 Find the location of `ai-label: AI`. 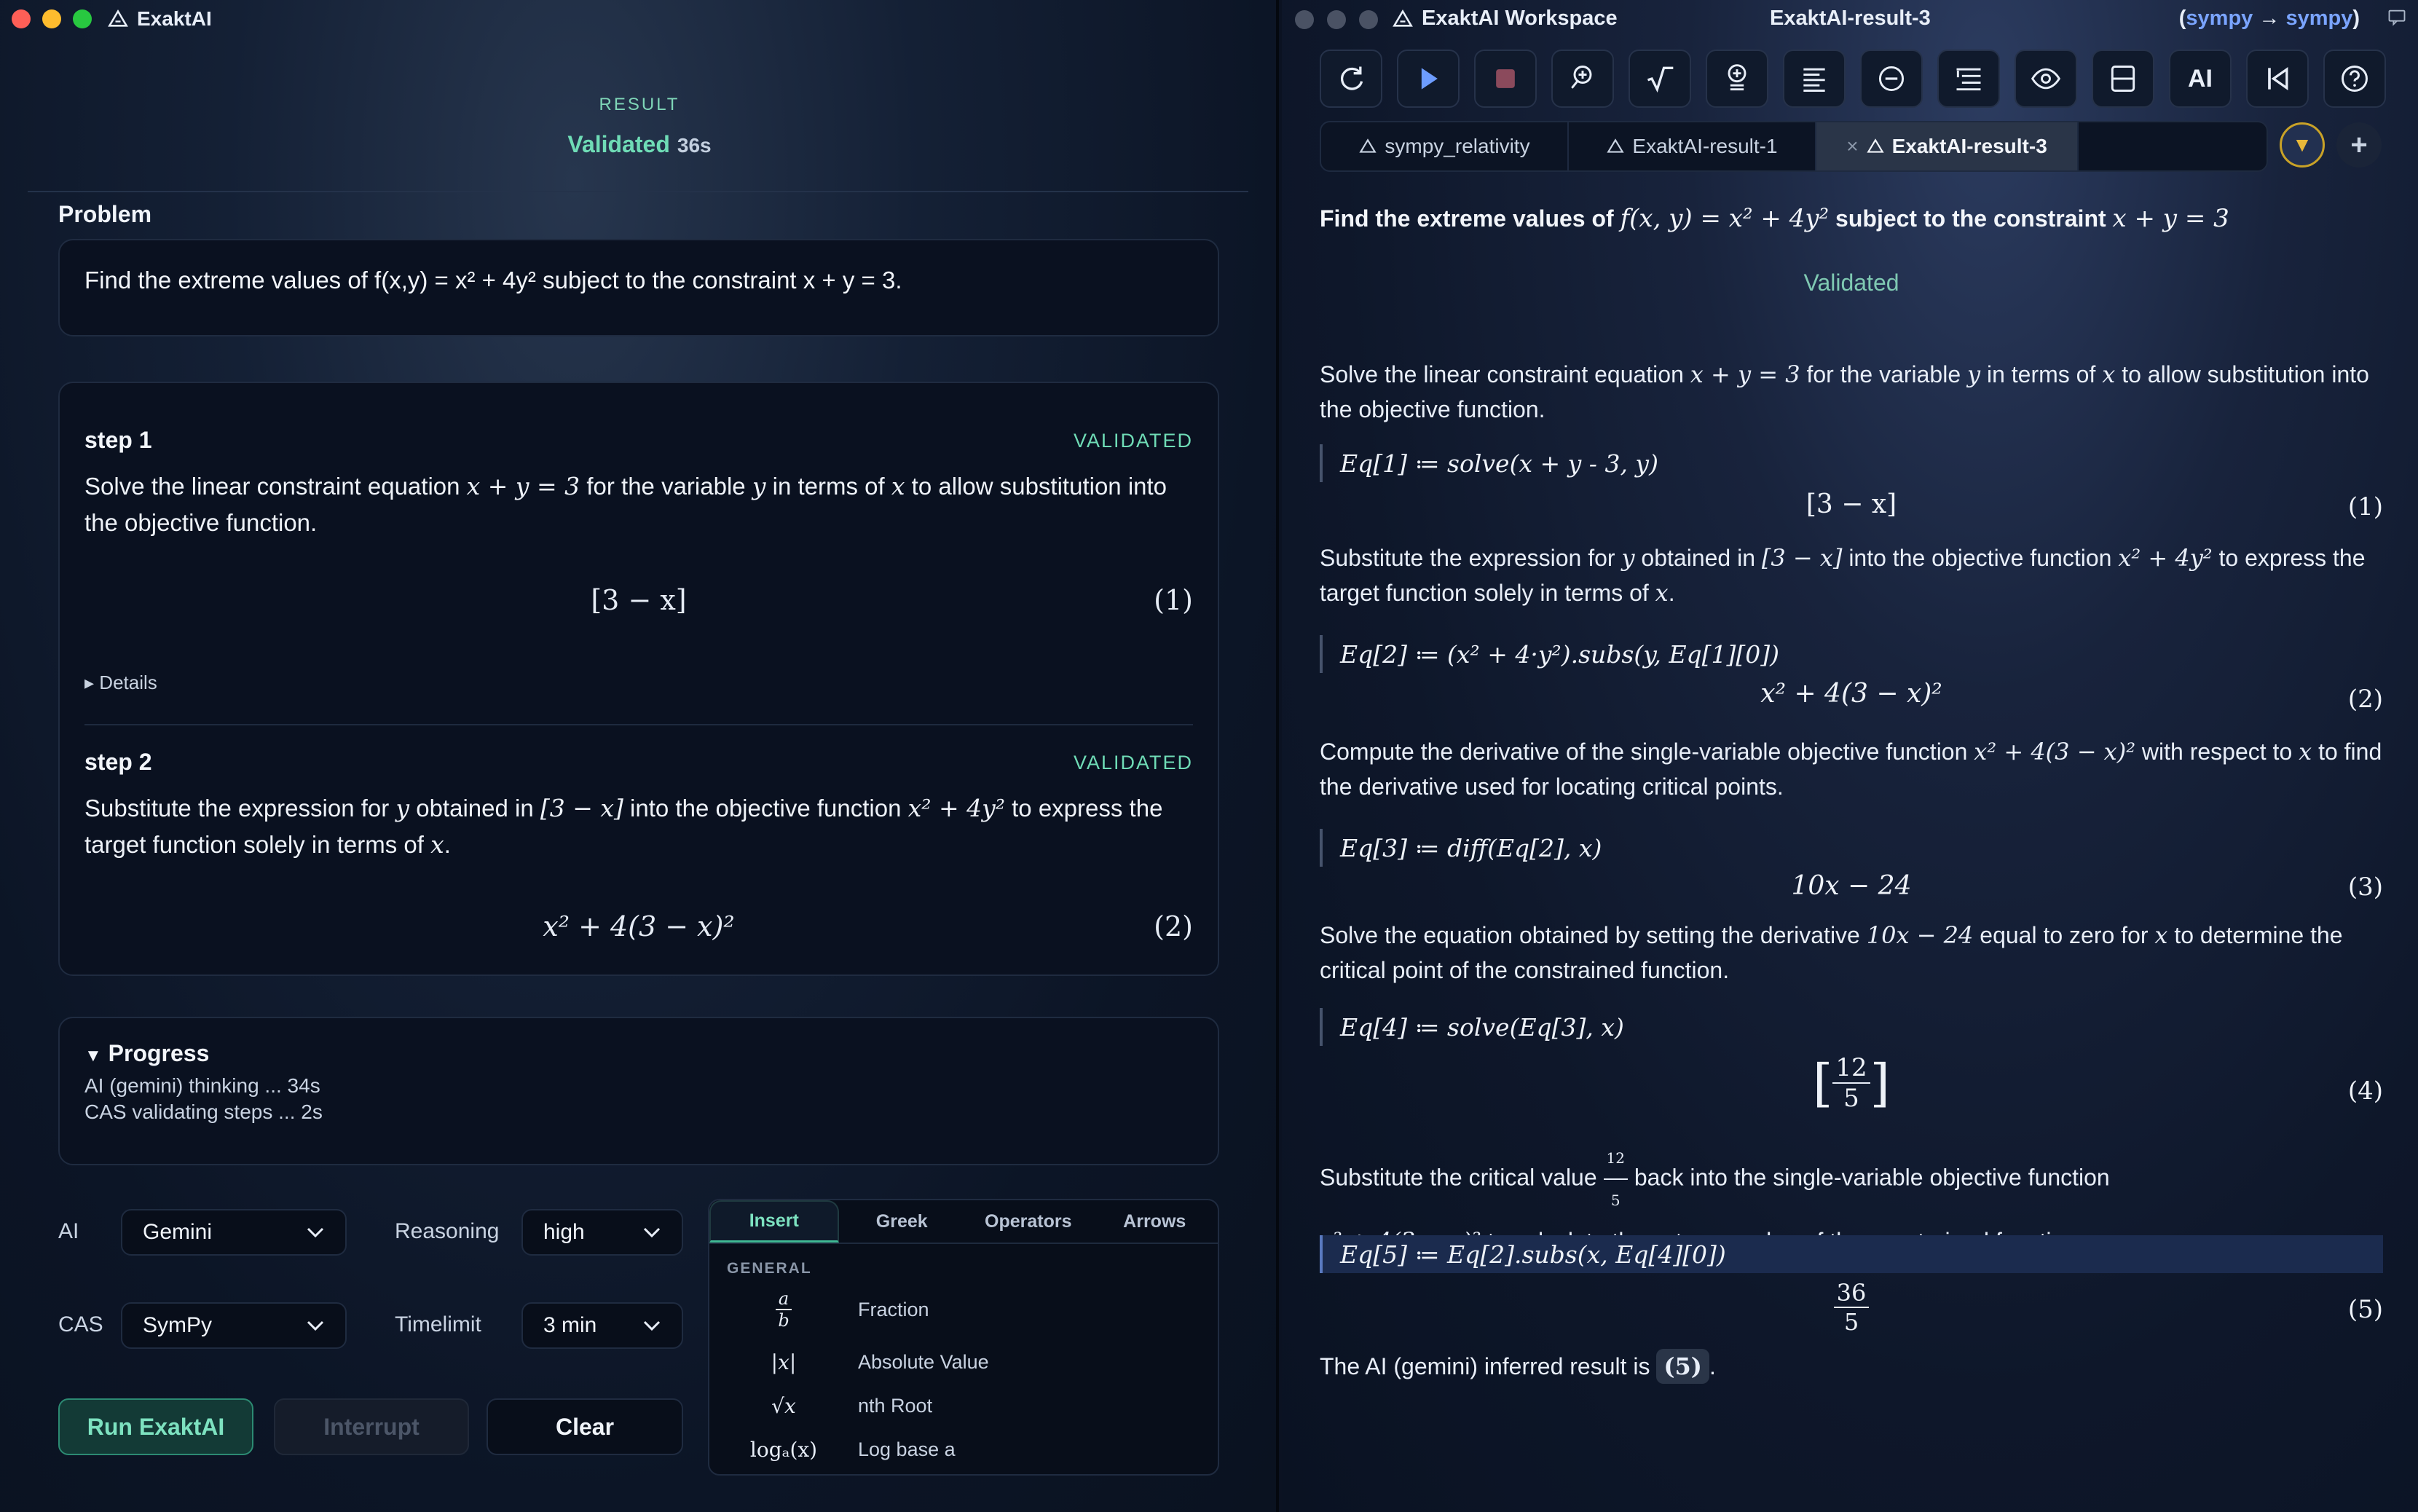

ai-label: AI is located at coordinates (68, 1231).